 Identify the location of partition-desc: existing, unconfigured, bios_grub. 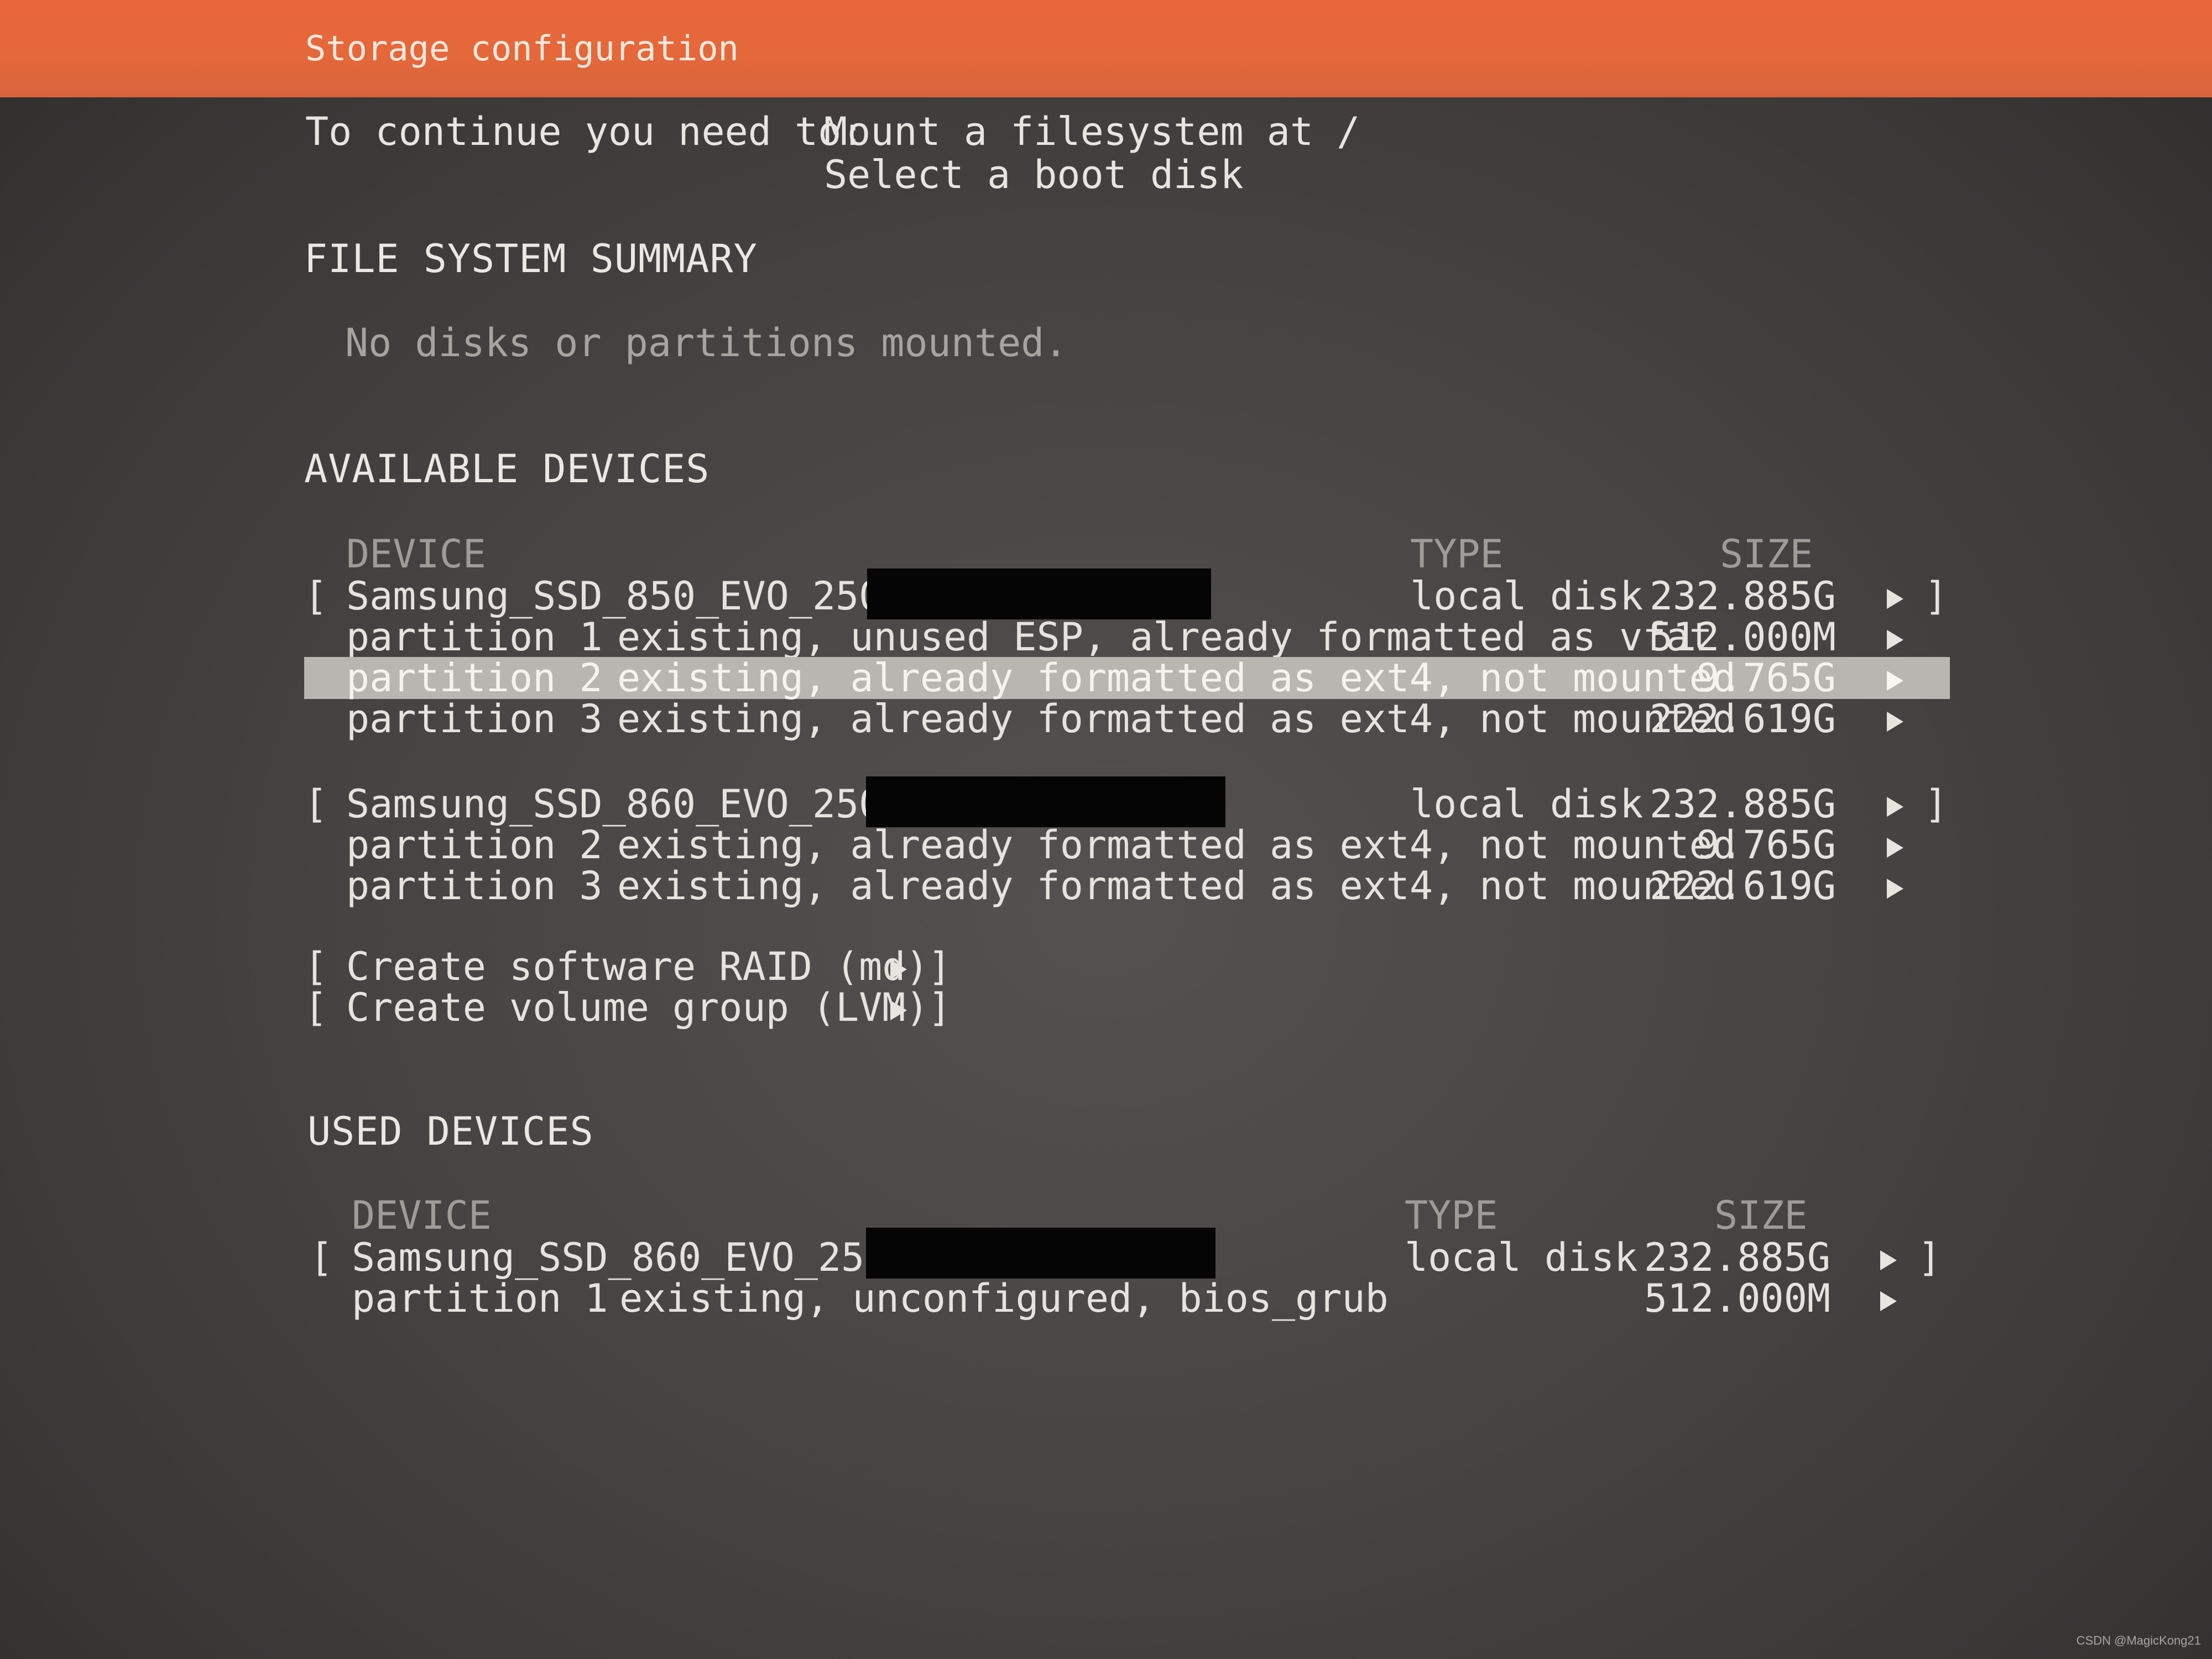
(1004, 1299).